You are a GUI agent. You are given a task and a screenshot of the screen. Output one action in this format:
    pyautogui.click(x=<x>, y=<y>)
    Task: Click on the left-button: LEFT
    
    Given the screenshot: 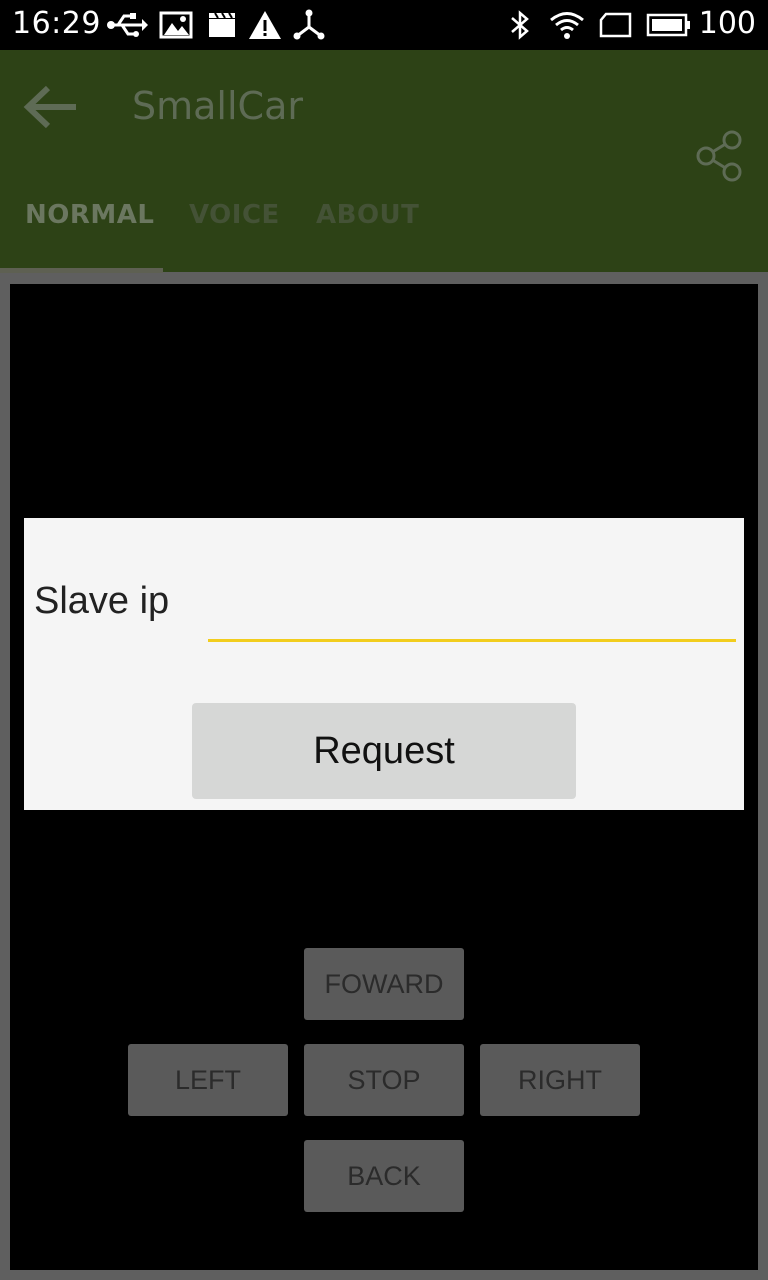 What is the action you would take?
    pyautogui.click(x=208, y=1080)
    